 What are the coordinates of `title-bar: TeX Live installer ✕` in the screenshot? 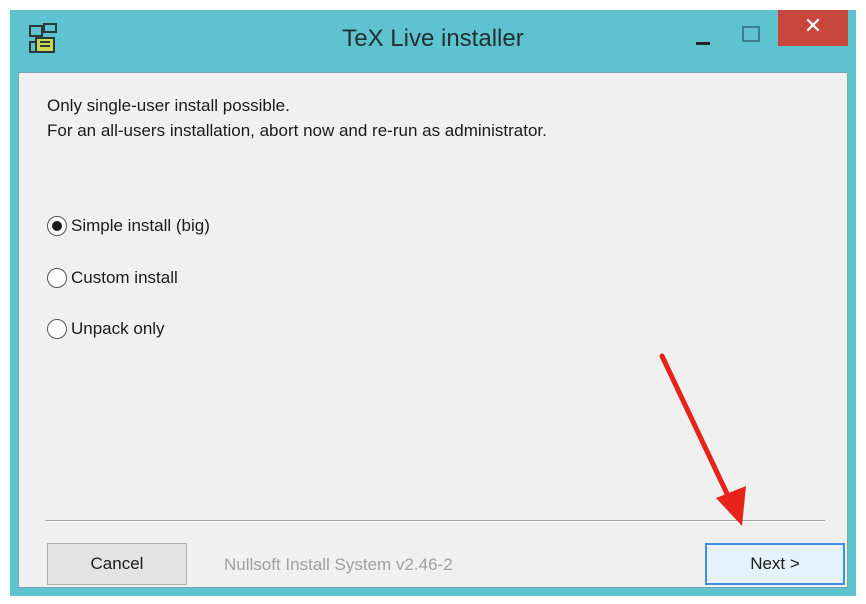 It's located at (433, 42).